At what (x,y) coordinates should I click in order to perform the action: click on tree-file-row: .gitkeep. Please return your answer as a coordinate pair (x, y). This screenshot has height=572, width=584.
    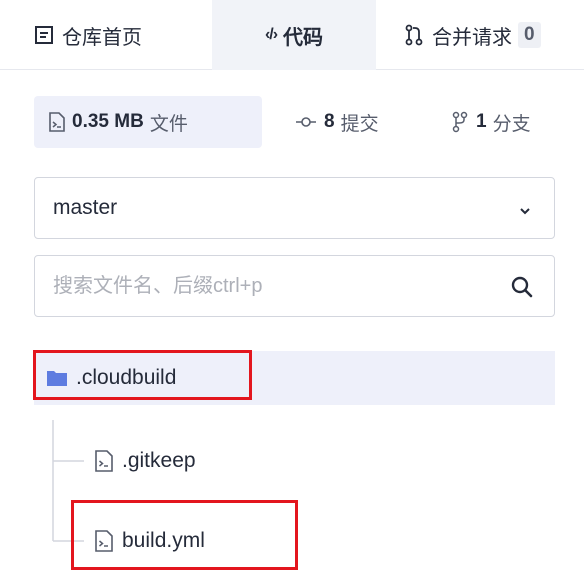
    Looking at the image, I should click on (145, 461).